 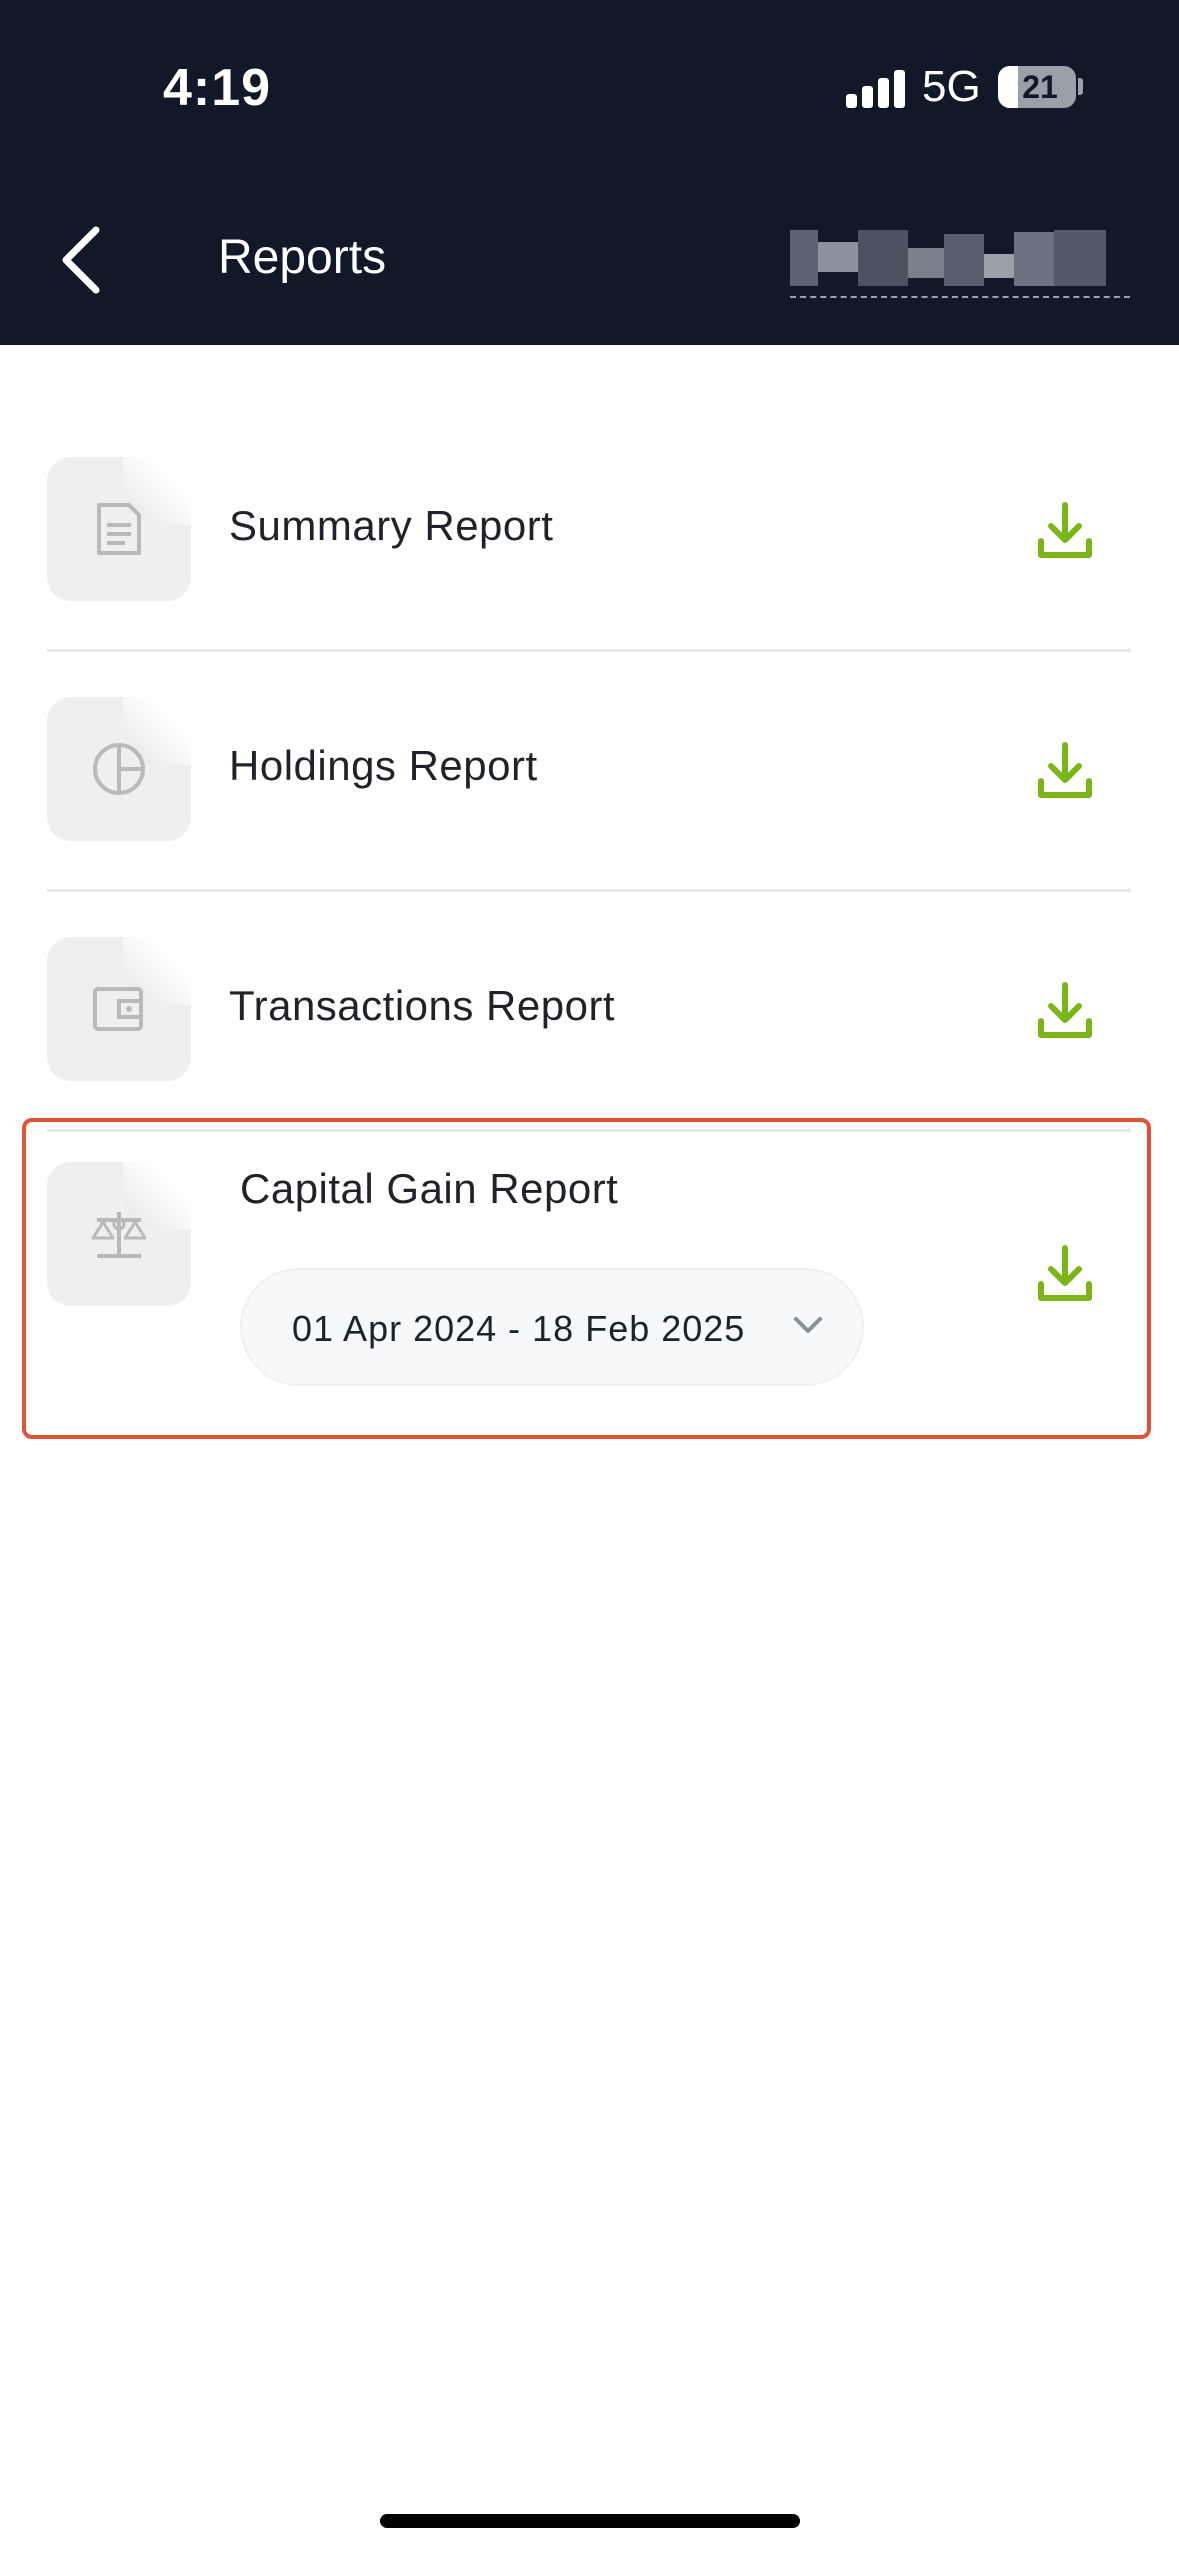 What do you see at coordinates (876, 89) in the screenshot?
I see `signal-icon` at bounding box center [876, 89].